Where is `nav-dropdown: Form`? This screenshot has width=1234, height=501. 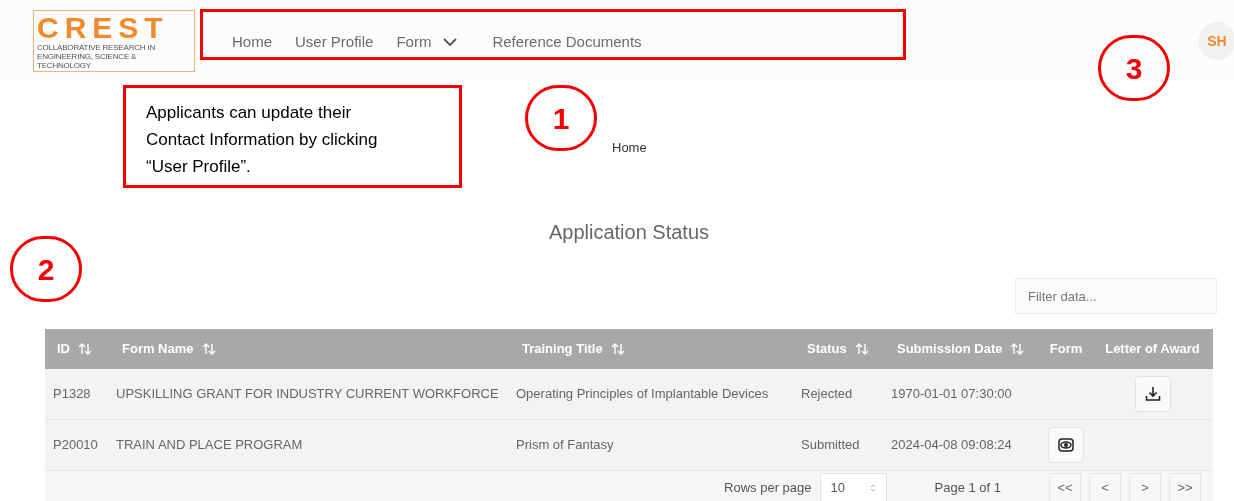
nav-dropdown: Form is located at coordinates (427, 42).